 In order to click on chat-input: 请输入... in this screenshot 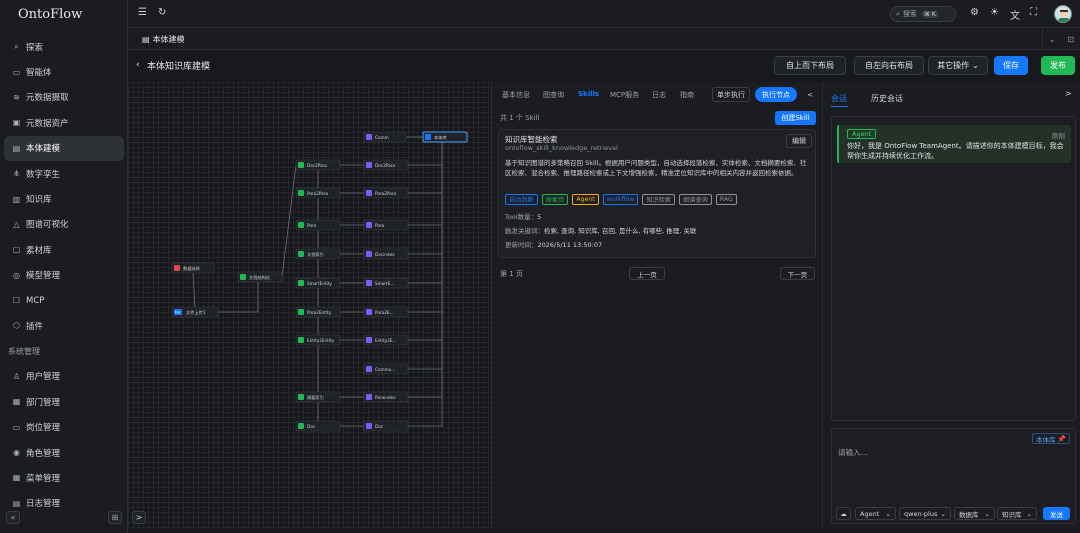, I will do `click(853, 452)`.